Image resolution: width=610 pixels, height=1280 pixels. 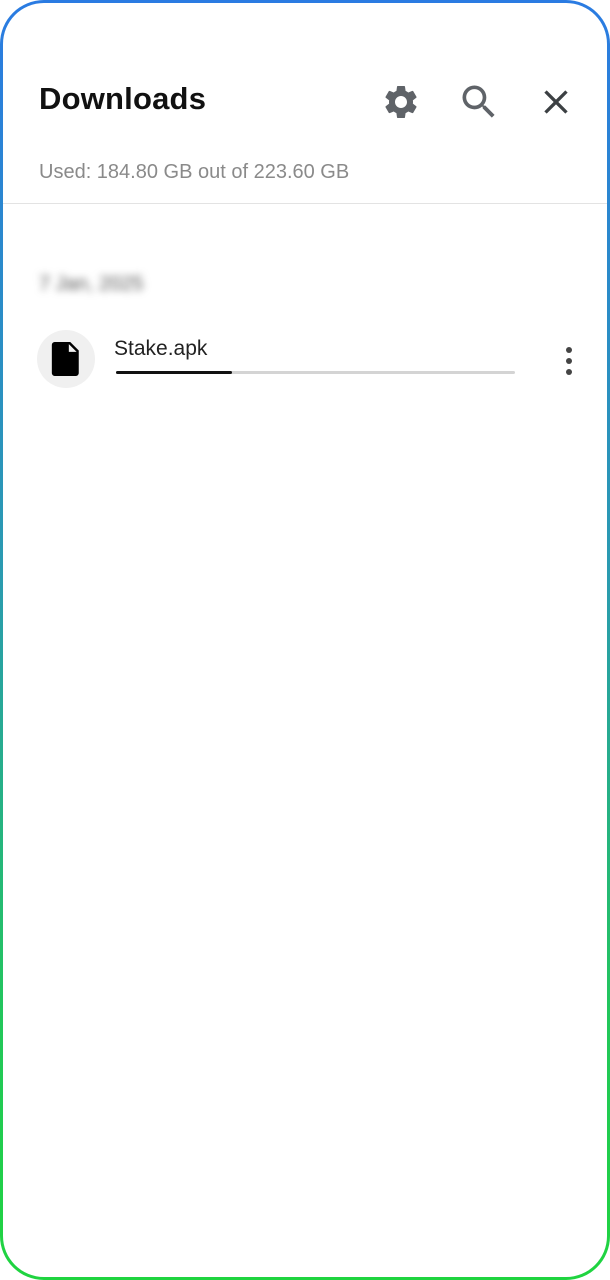 What do you see at coordinates (305, 360) in the screenshot?
I see `download-item: Stake.apk` at bounding box center [305, 360].